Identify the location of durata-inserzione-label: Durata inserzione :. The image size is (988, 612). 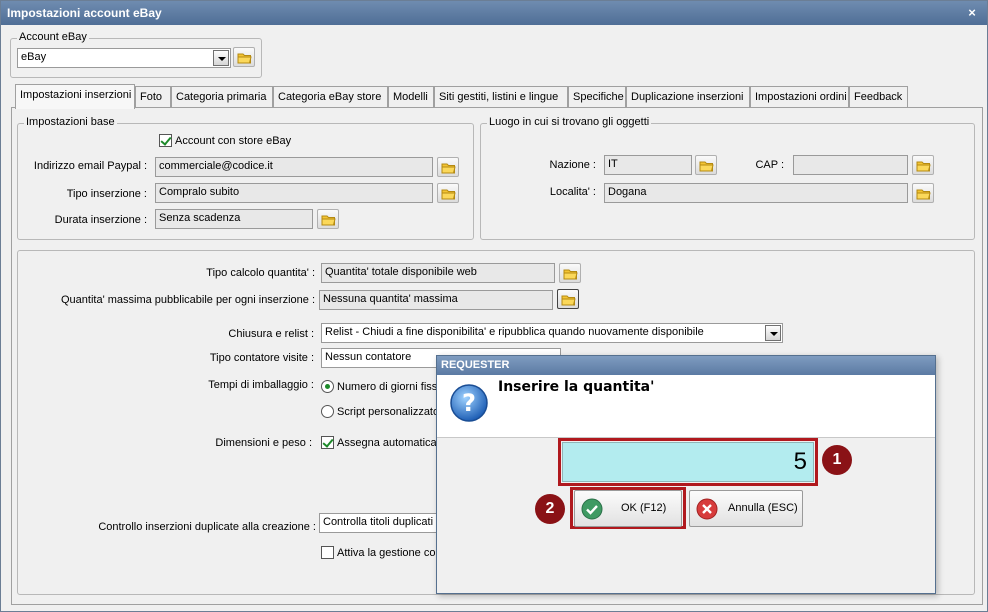
(100, 220).